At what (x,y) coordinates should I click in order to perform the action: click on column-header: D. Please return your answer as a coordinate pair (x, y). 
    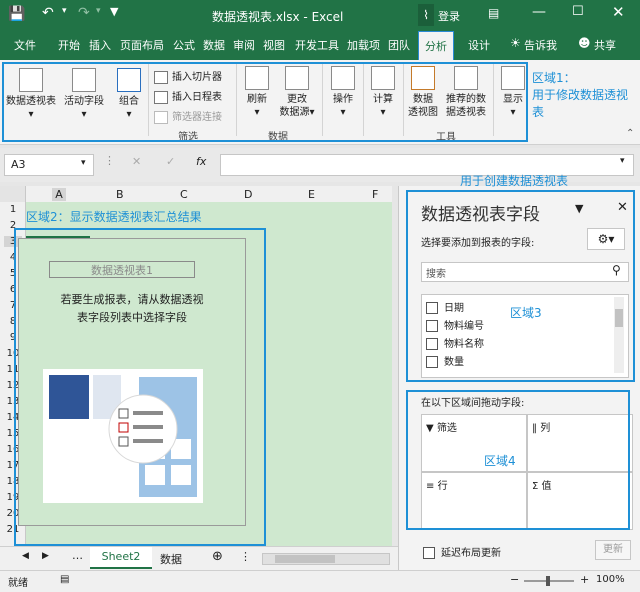
    Looking at the image, I should click on (248, 194).